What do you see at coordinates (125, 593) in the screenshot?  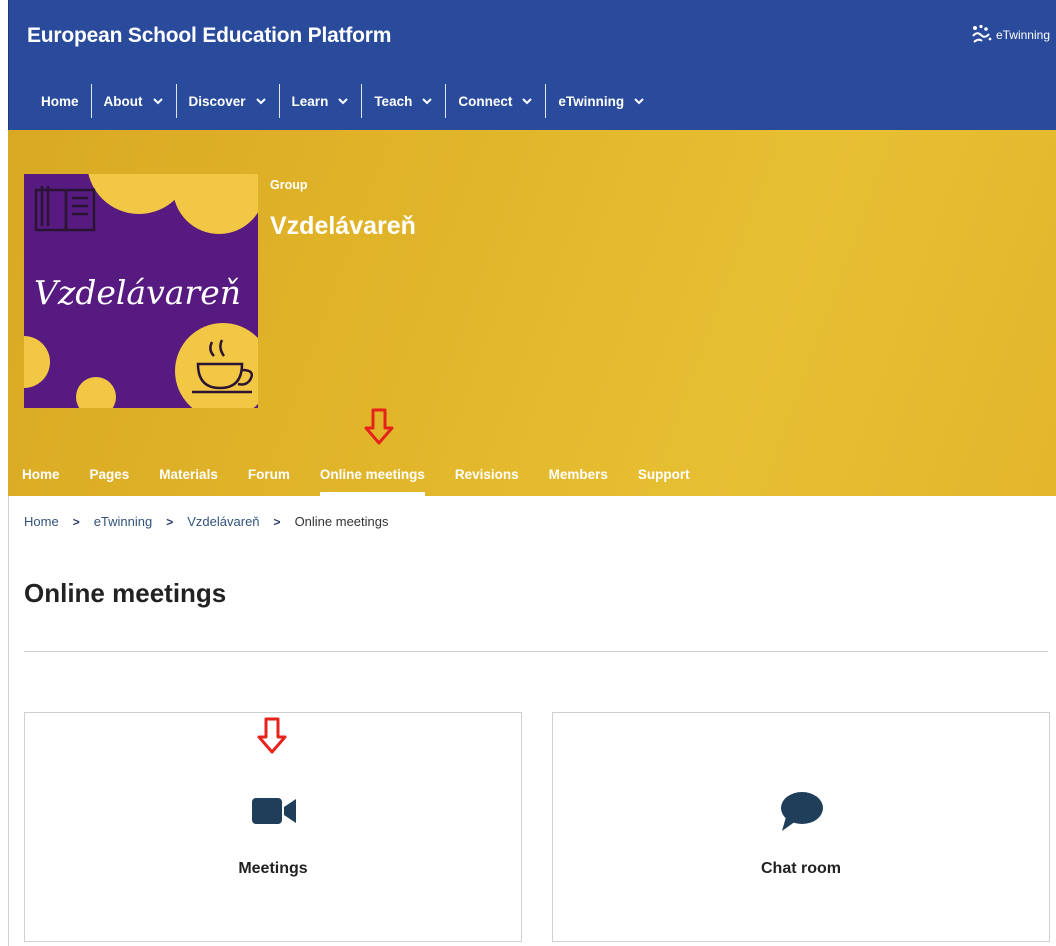 I see `page-title: Online meetings` at bounding box center [125, 593].